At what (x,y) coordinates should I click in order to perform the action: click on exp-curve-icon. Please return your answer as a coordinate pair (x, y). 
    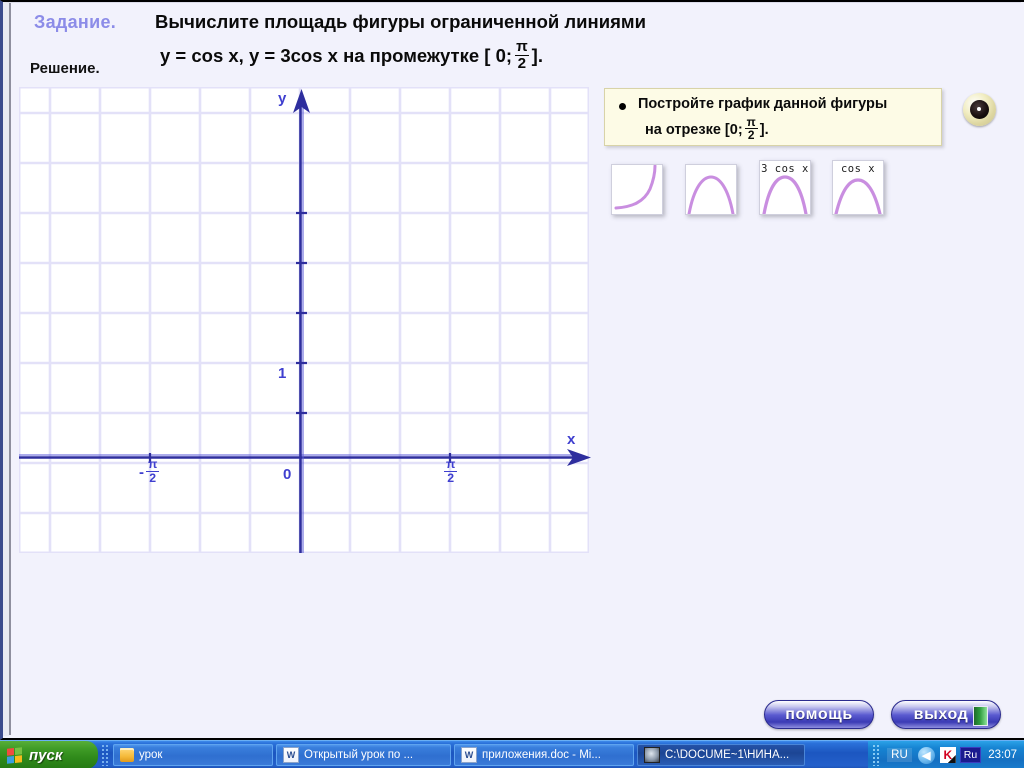
    Looking at the image, I should click on (635, 187).